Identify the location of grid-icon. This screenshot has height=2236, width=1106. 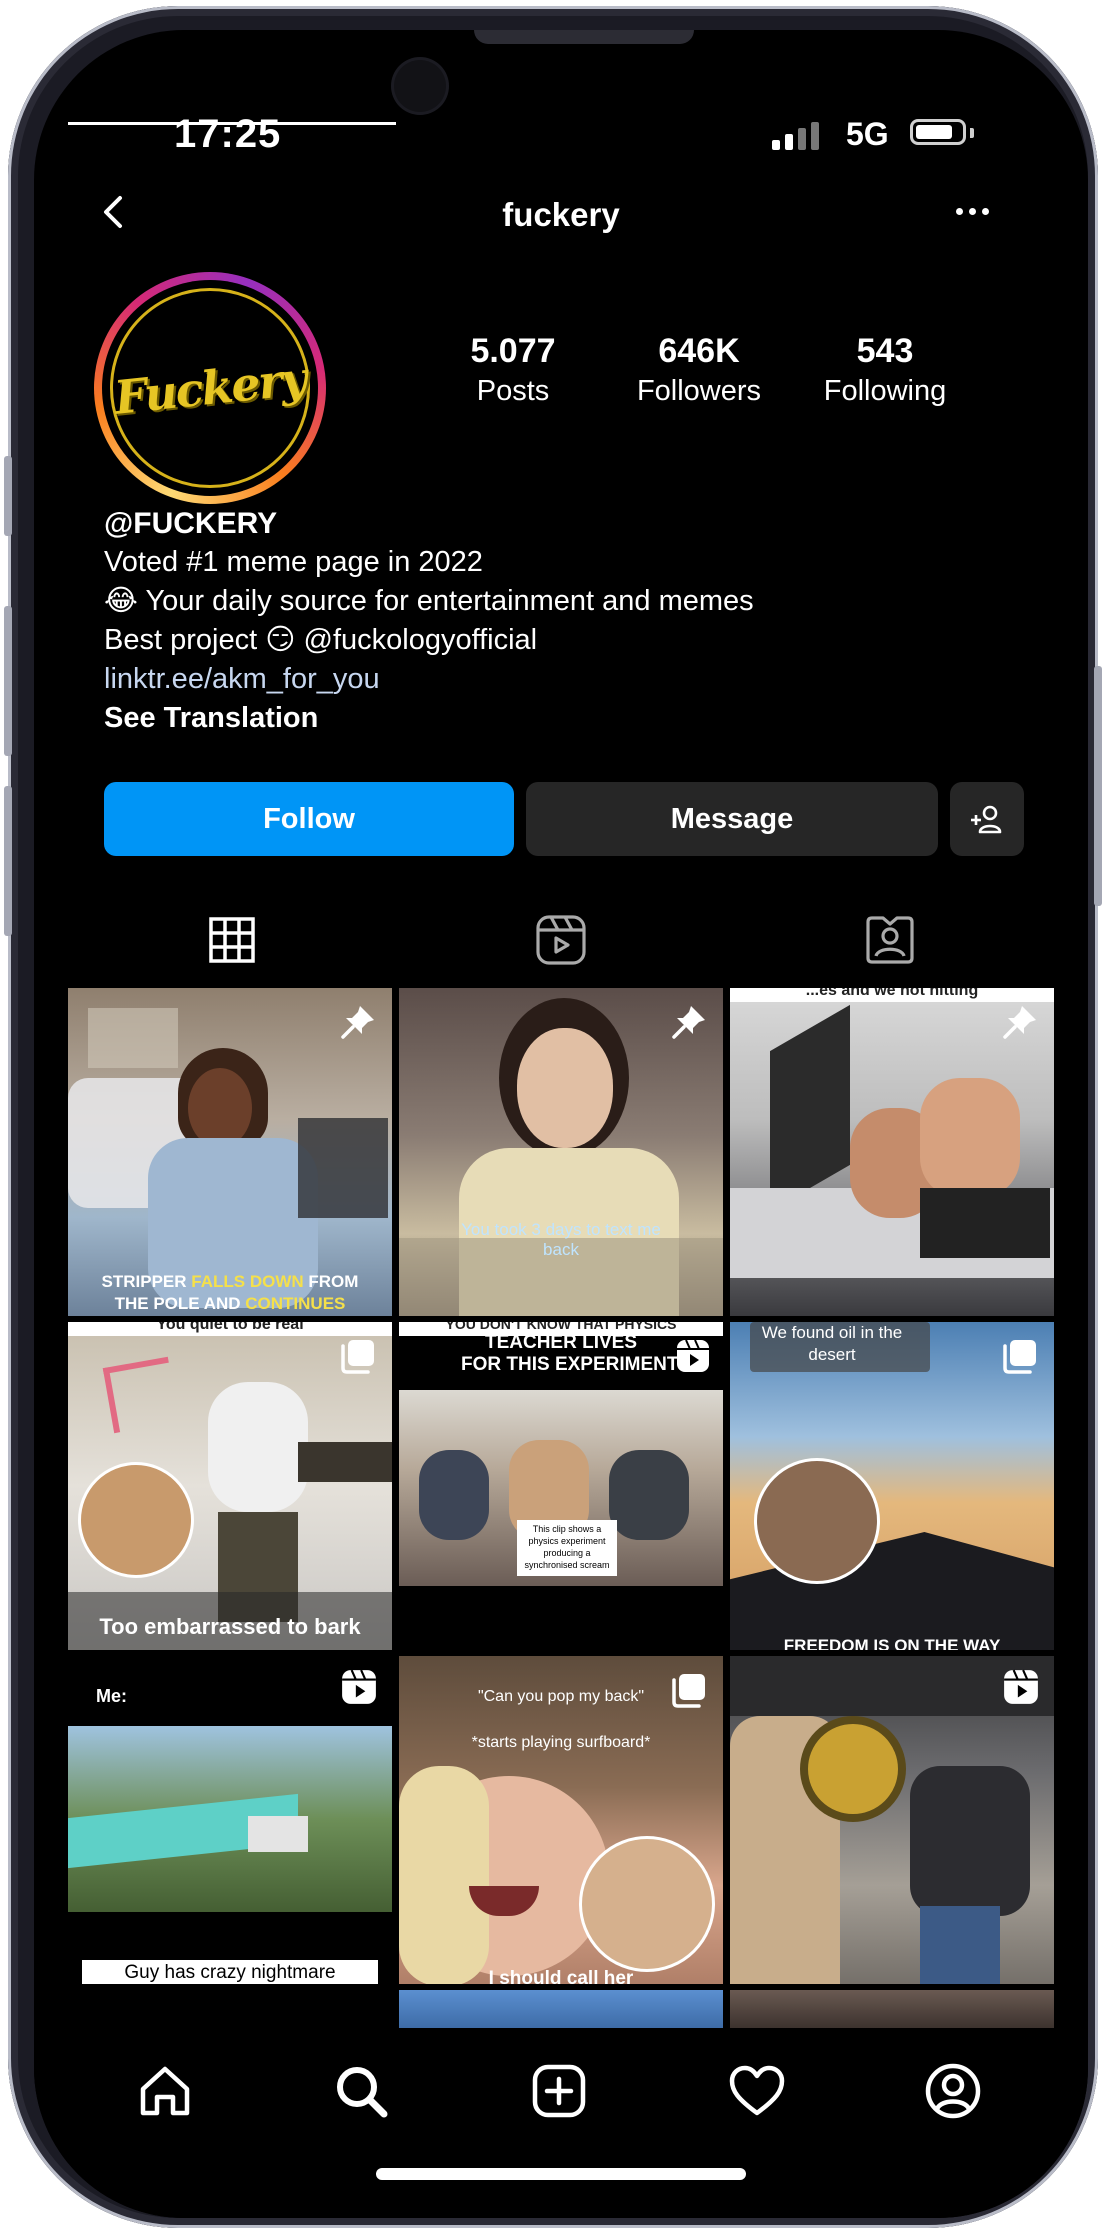
(232, 940).